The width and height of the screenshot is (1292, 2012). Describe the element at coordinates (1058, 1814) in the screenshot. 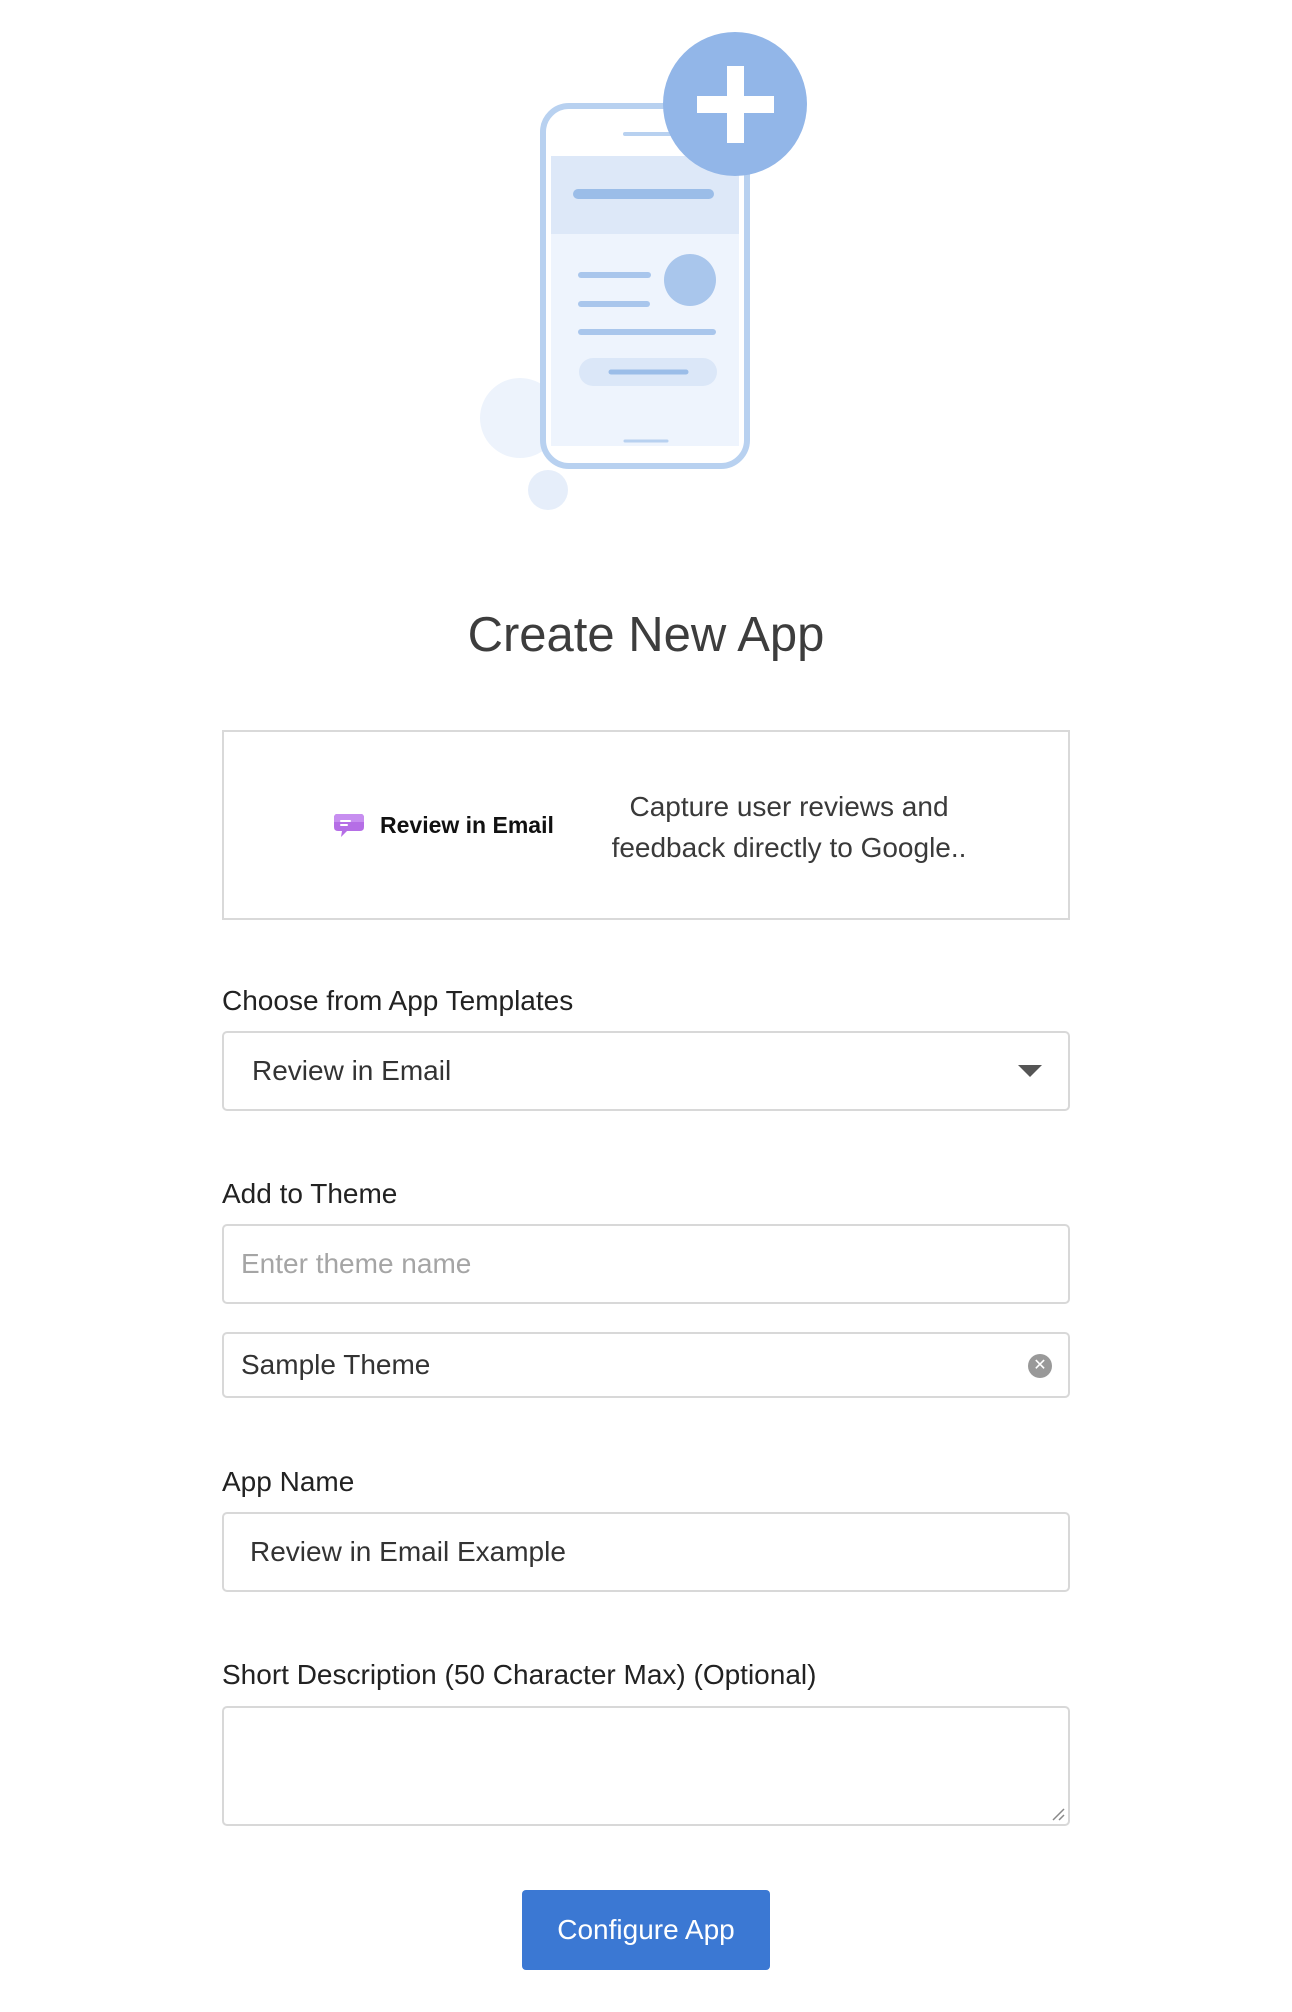

I see `resize-grip-icon` at that location.